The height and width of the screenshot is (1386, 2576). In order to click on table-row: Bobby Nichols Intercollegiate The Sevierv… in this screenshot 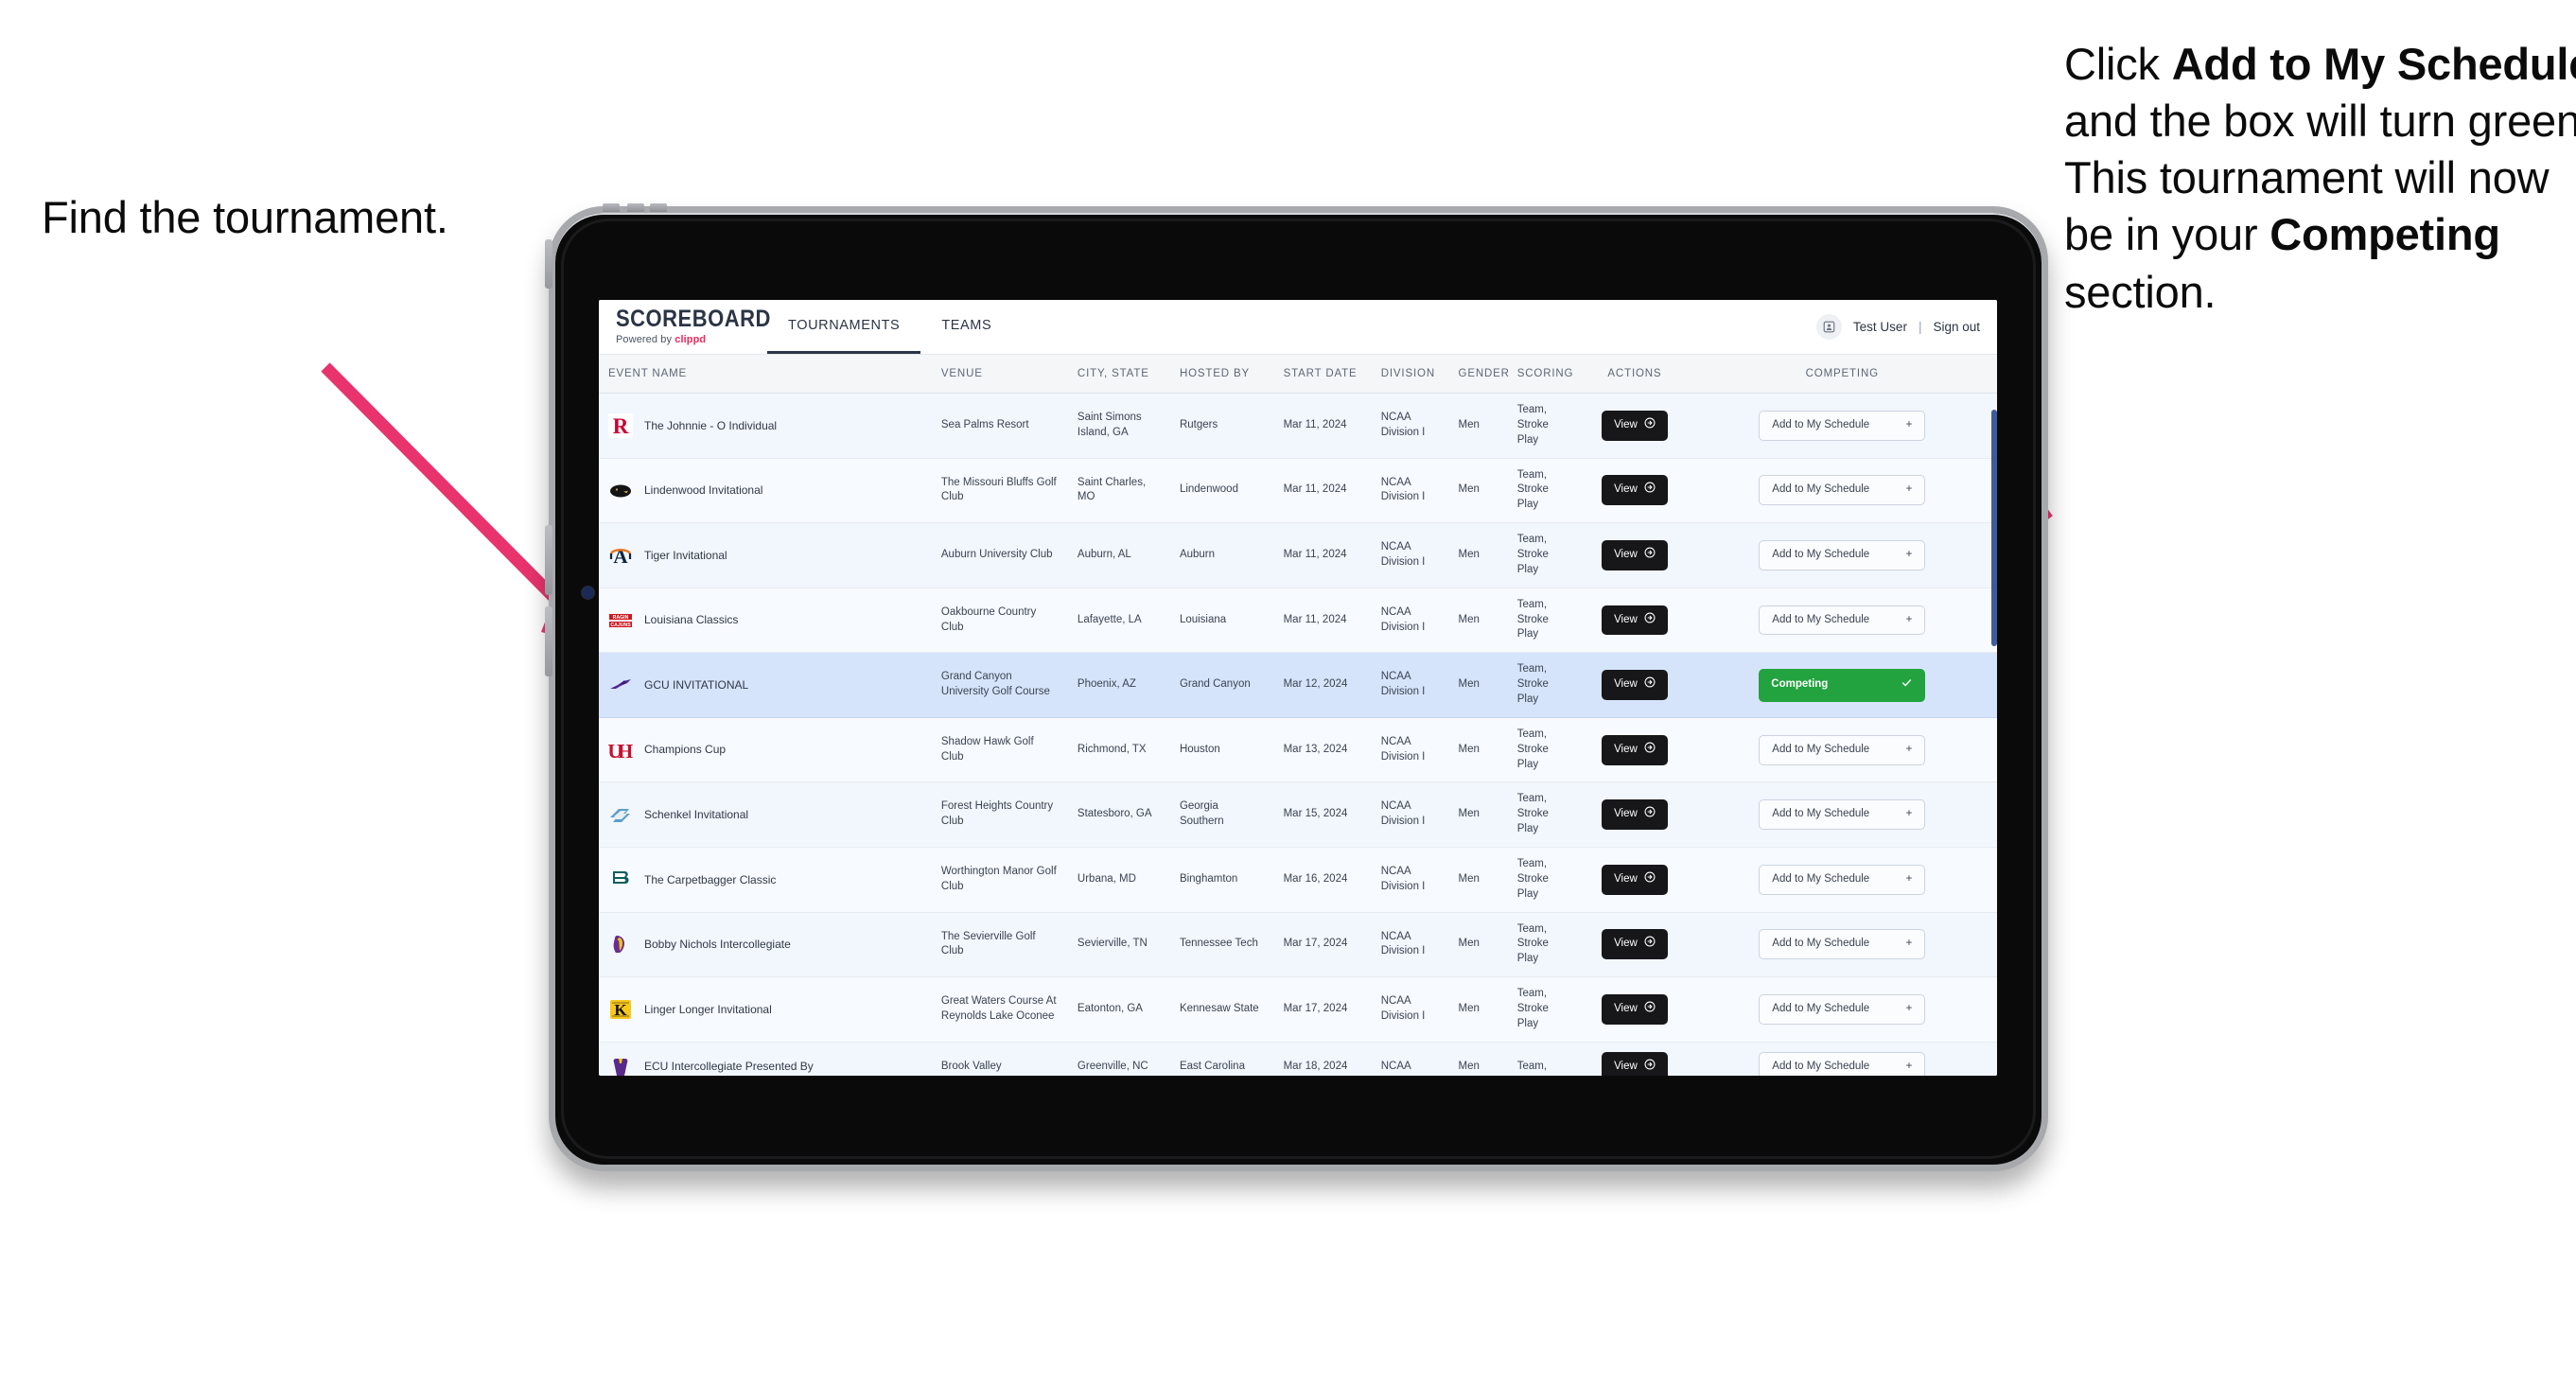, I will do `click(1298, 945)`.